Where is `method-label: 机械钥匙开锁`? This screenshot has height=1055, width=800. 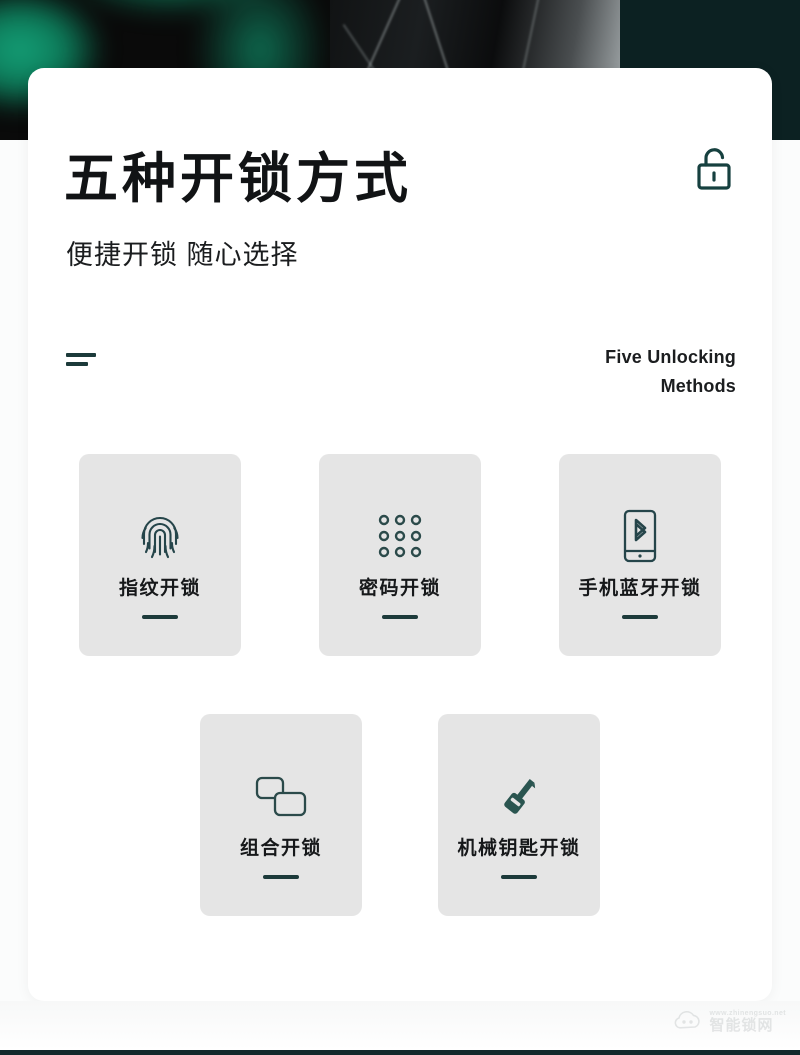
method-label: 机械钥匙开锁 is located at coordinates (519, 848).